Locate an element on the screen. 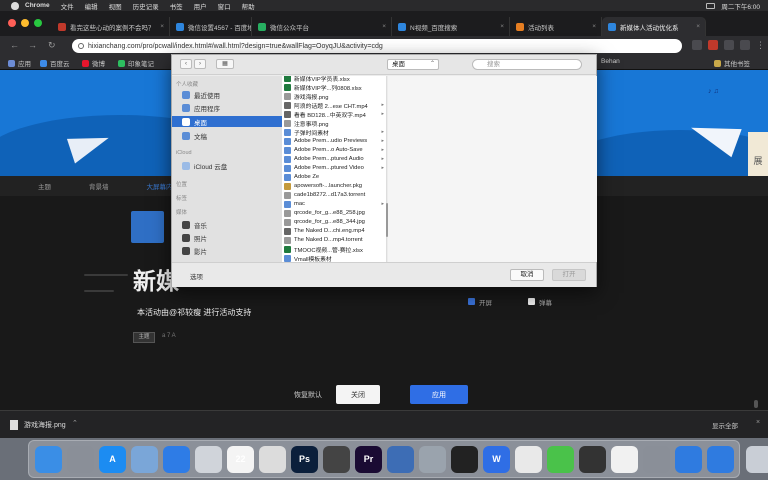  side-badge: 展 is located at coordinates (758, 154).